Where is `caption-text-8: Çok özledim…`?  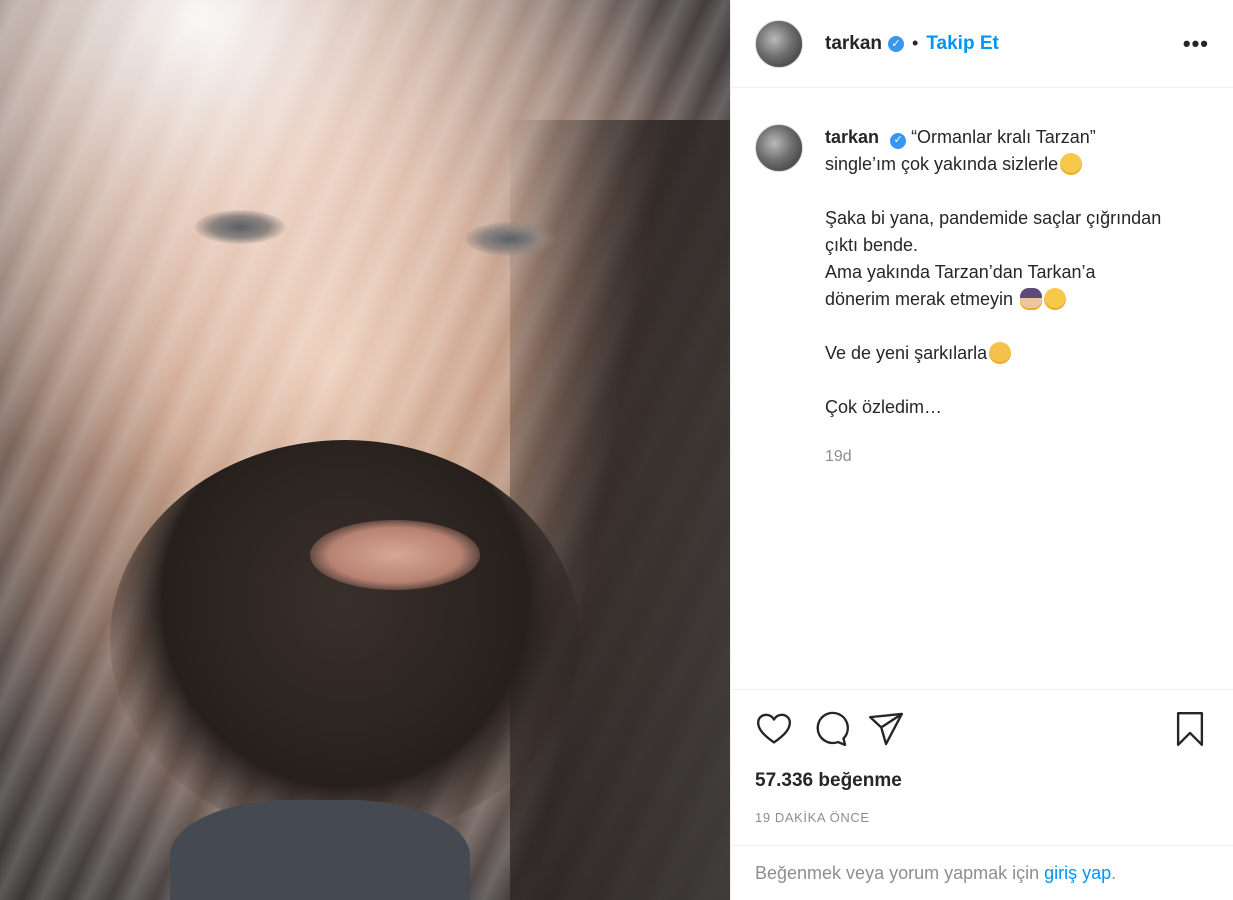
caption-text-8: Çok özledim… is located at coordinates (884, 407).